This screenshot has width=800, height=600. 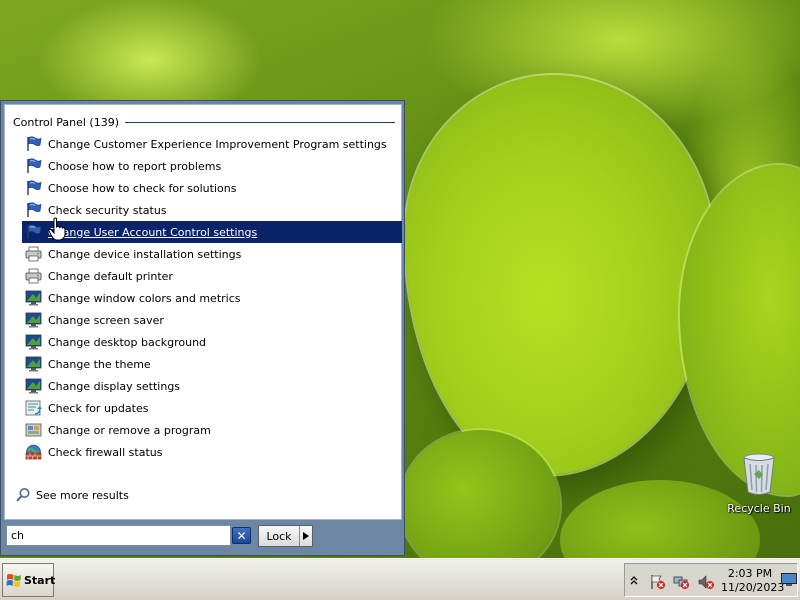 What do you see at coordinates (23, 495) in the screenshot?
I see `search-icon` at bounding box center [23, 495].